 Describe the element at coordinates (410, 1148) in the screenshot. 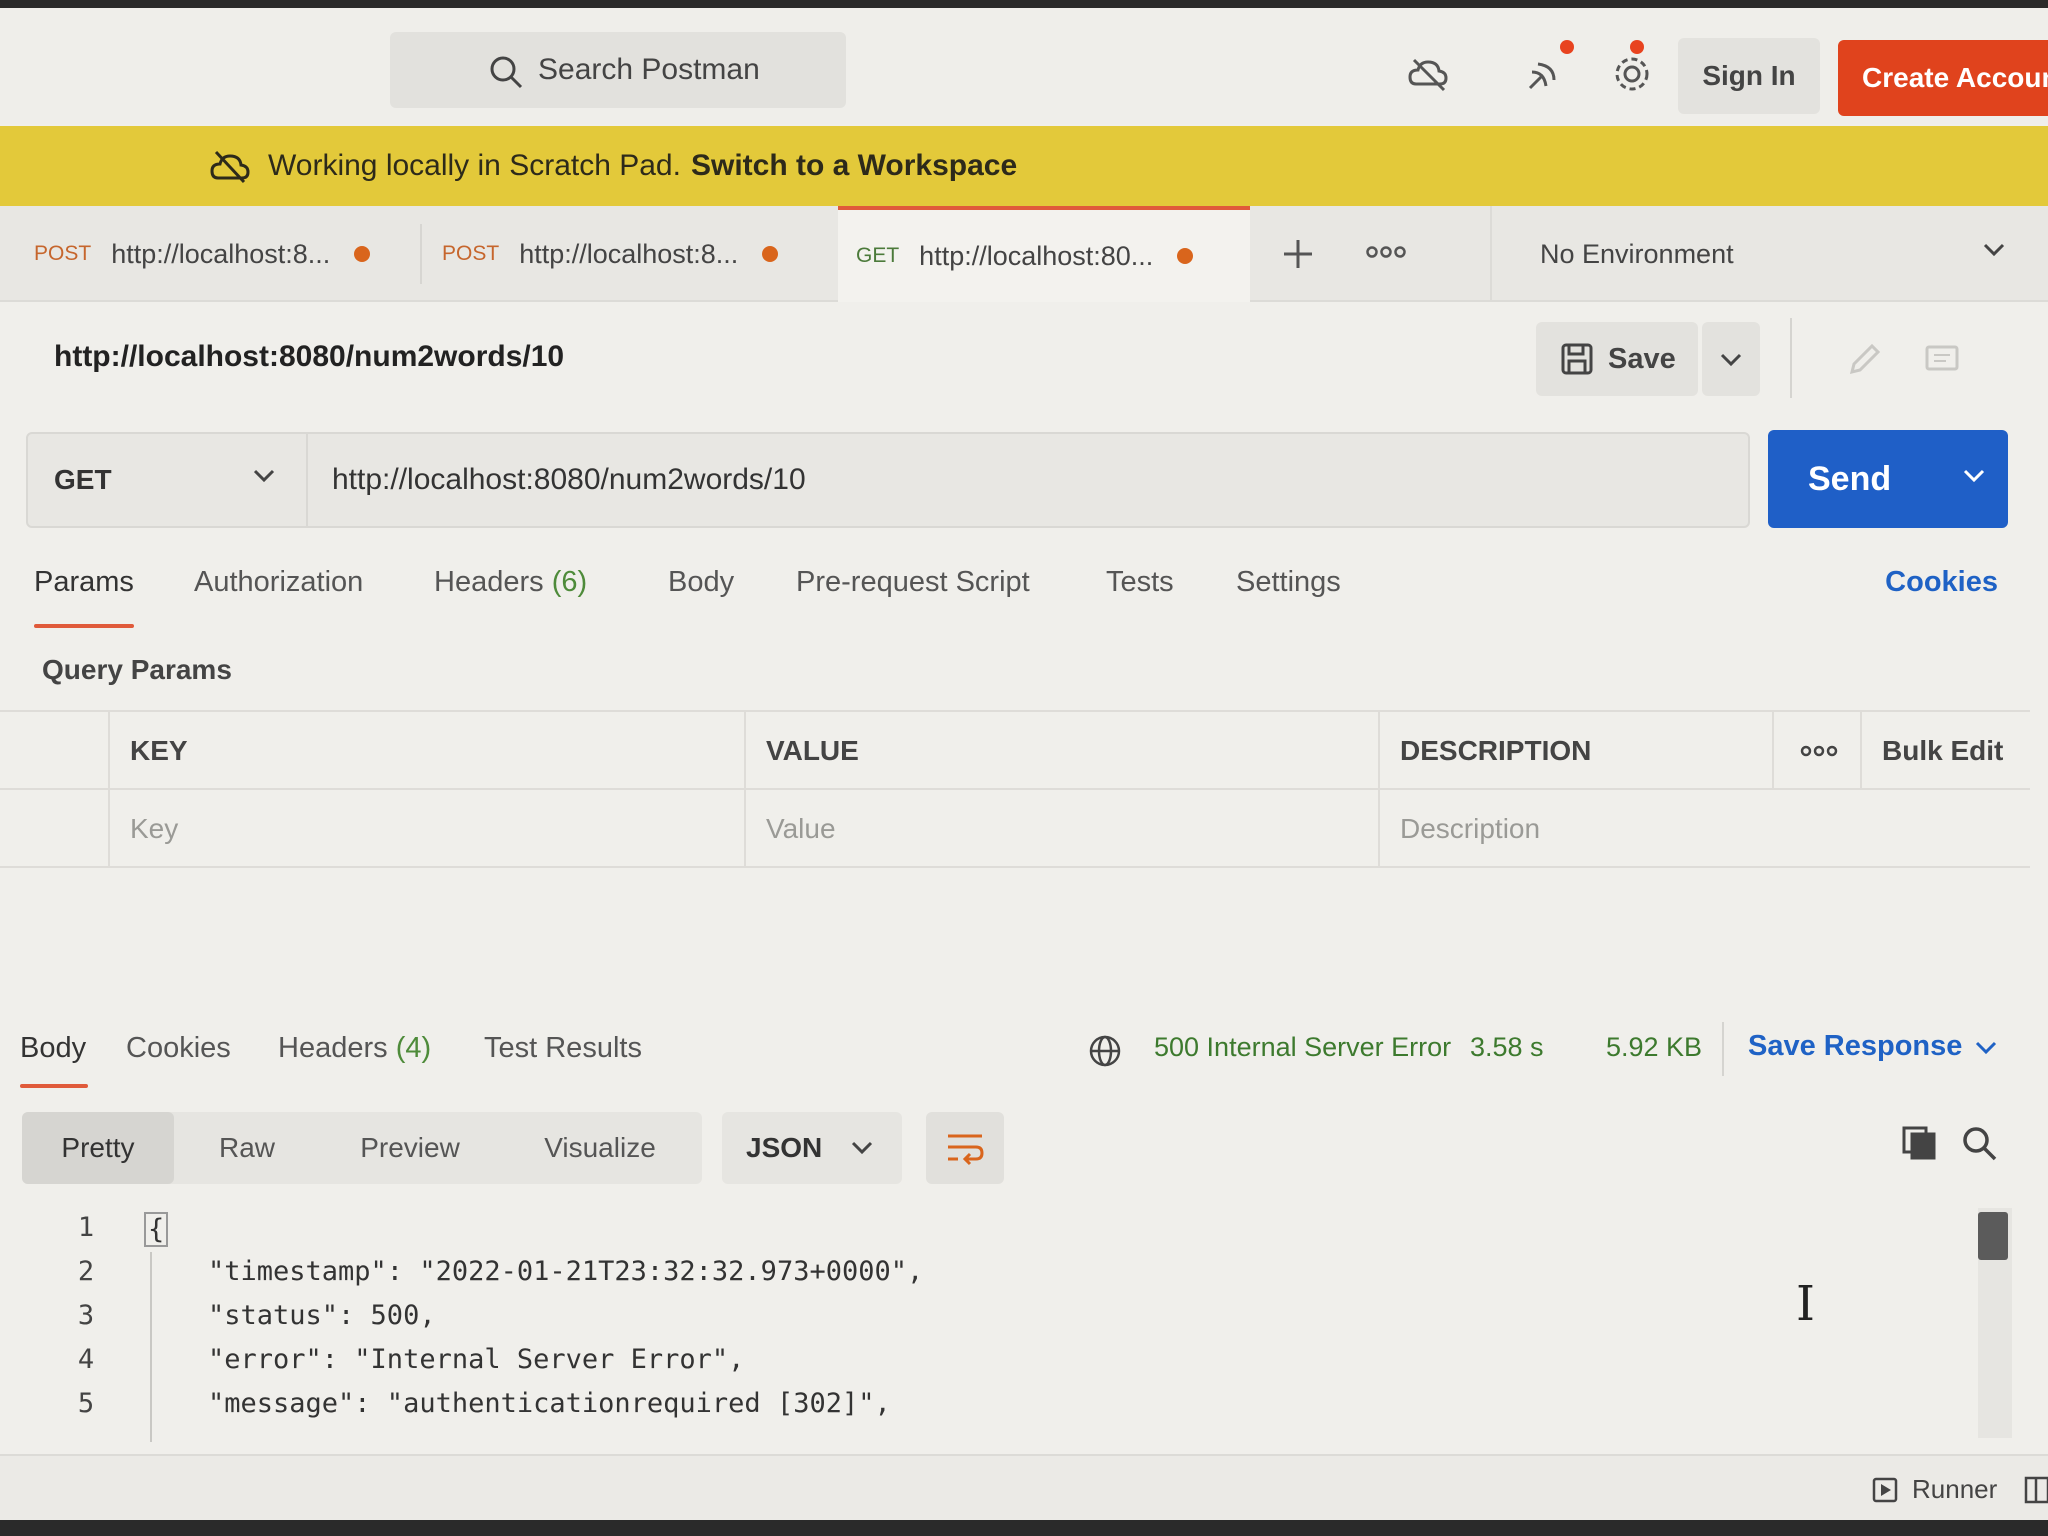

I see `view-preview: Preview` at that location.